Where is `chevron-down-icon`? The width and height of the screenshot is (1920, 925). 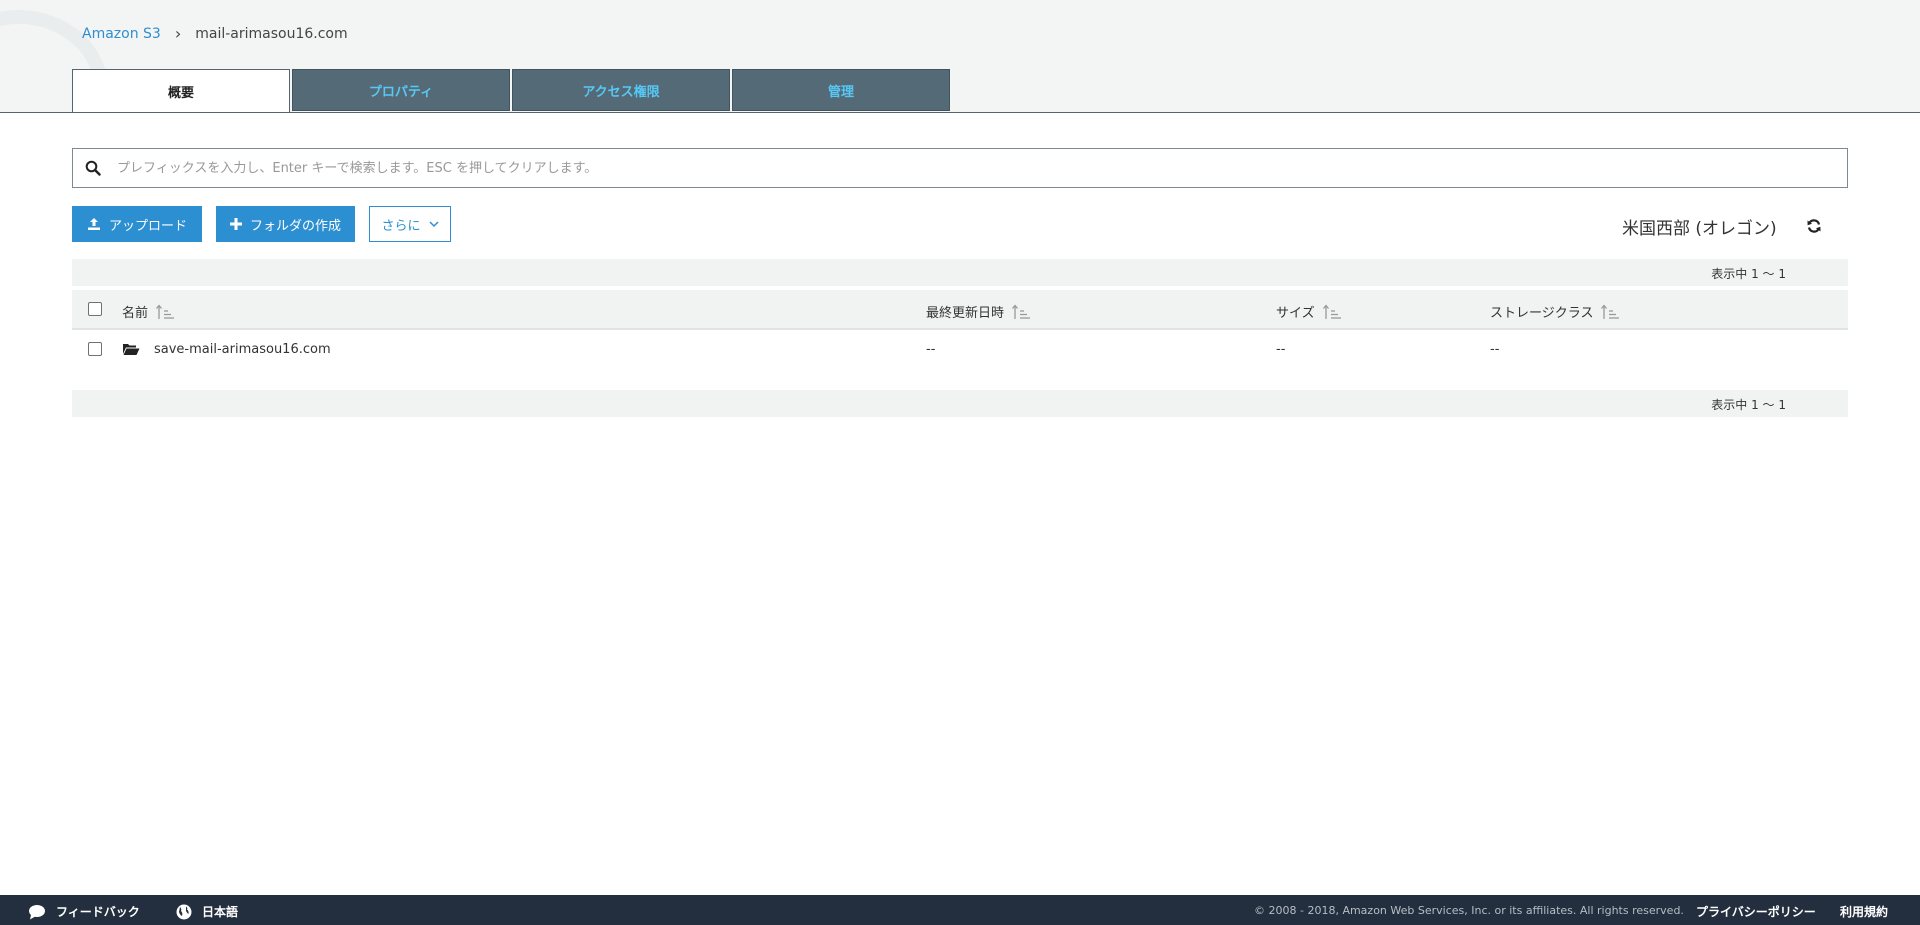 chevron-down-icon is located at coordinates (433, 223).